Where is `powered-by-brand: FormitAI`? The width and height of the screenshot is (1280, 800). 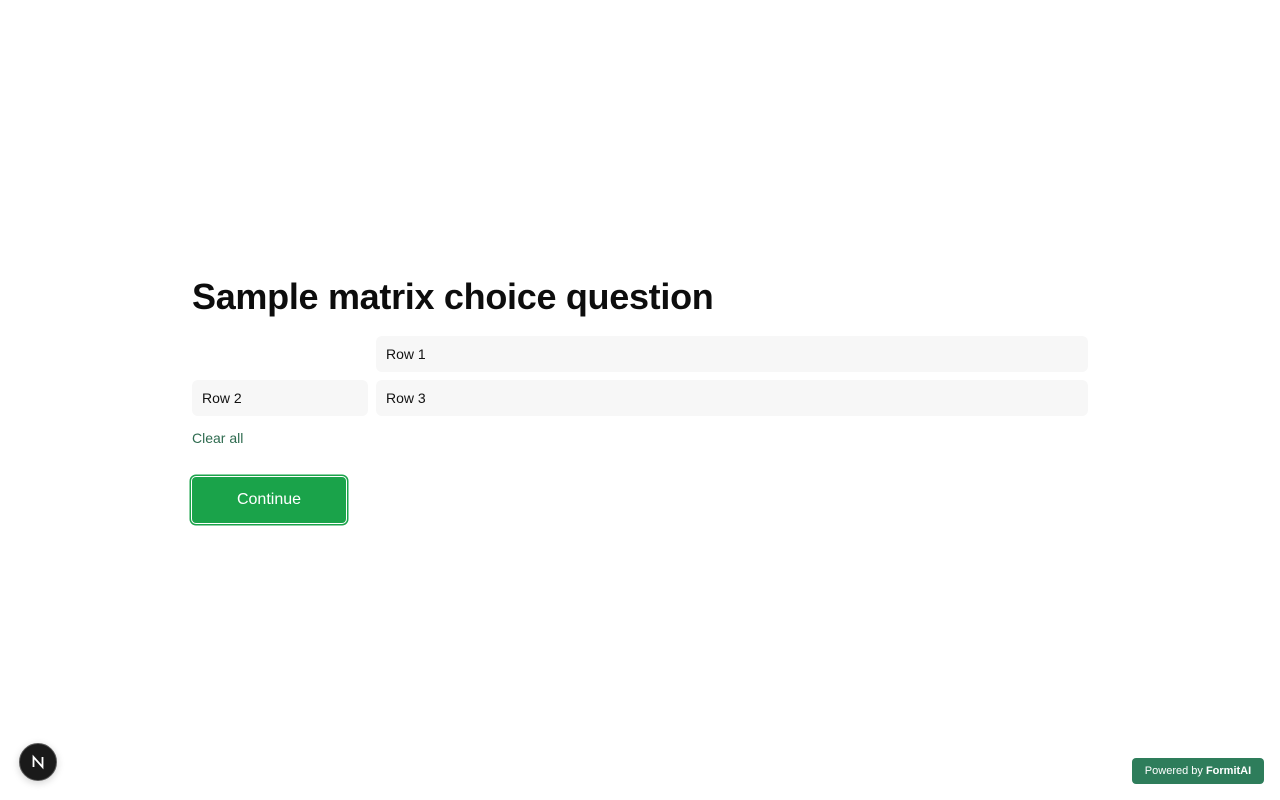 powered-by-brand: FormitAI is located at coordinates (1228, 771).